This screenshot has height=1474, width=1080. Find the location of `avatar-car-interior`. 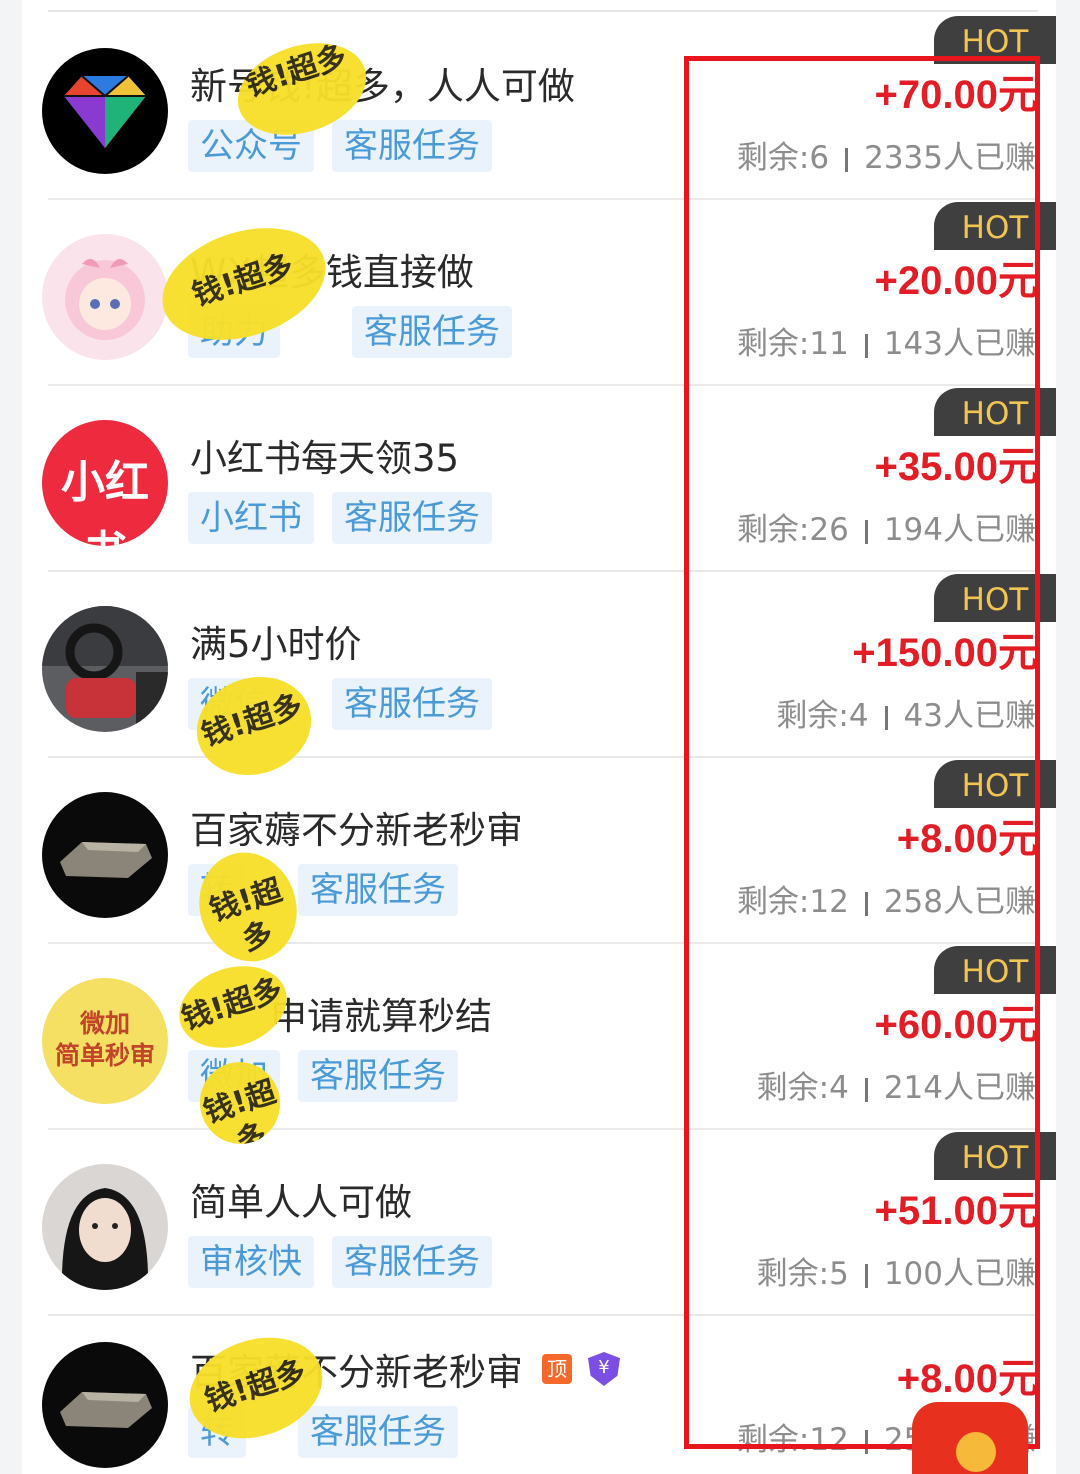

avatar-car-interior is located at coordinates (105, 669).